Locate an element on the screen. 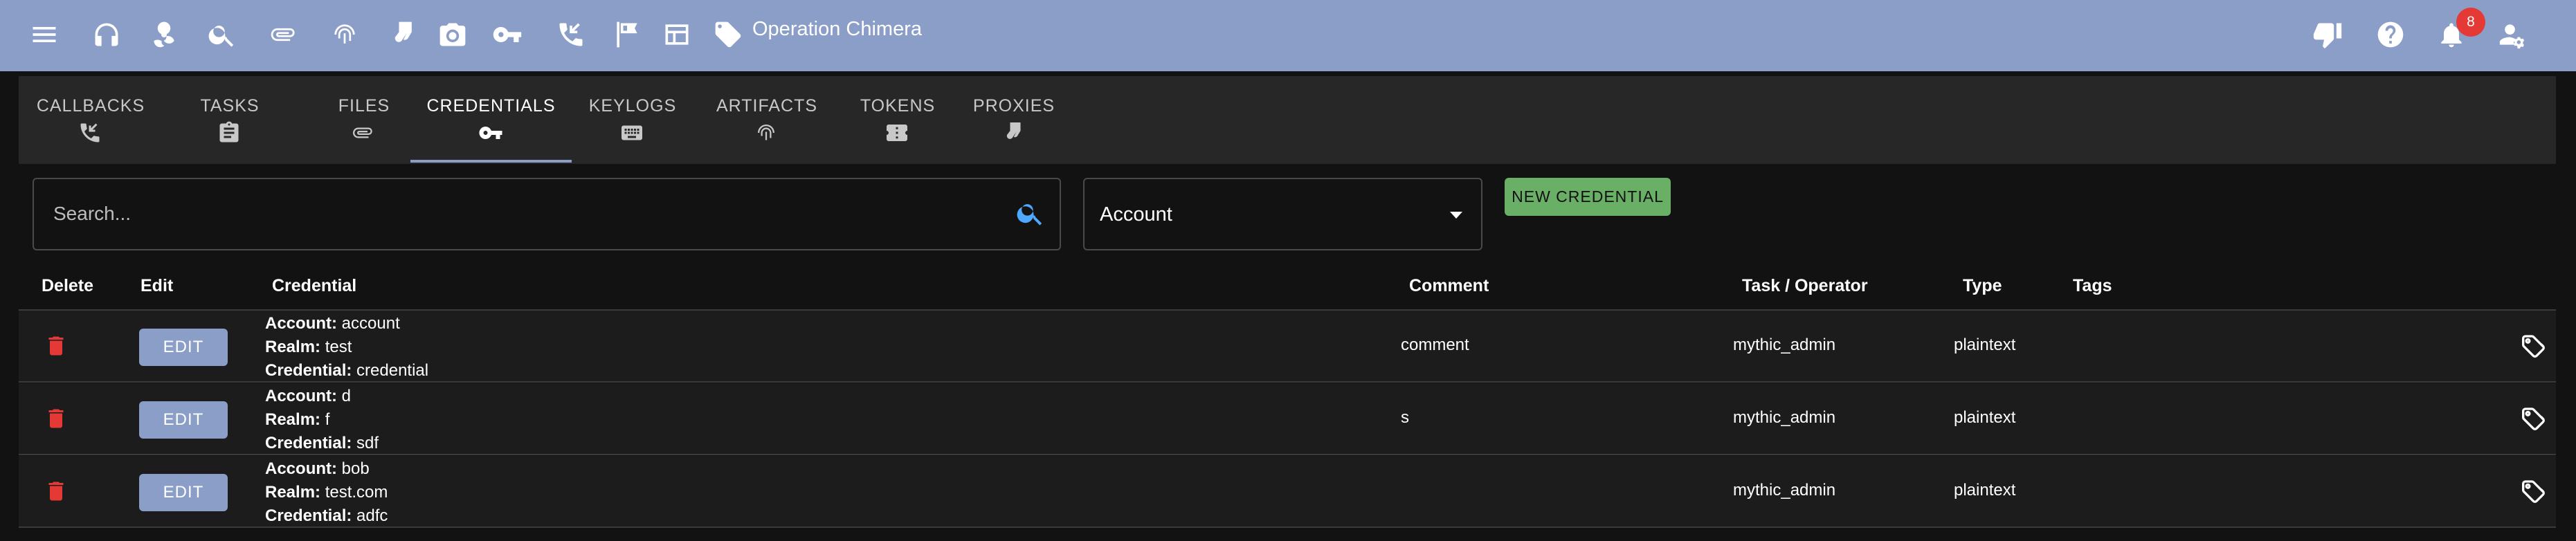 Image resolution: width=2576 pixels, height=541 pixels. chevron-down-icon is located at coordinates (1456, 215).